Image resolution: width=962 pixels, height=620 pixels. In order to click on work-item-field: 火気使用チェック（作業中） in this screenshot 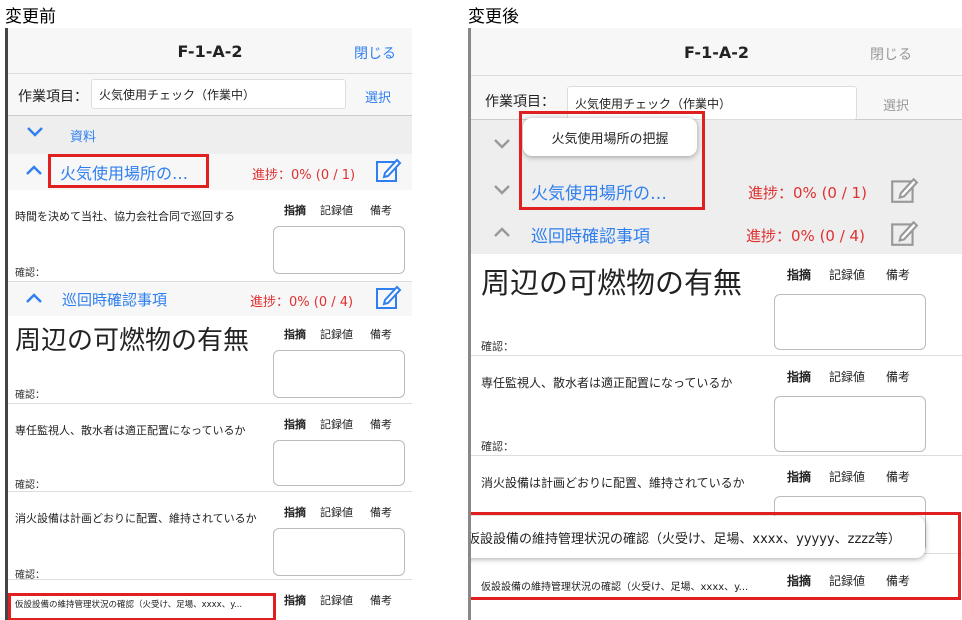, I will do `click(218, 94)`.